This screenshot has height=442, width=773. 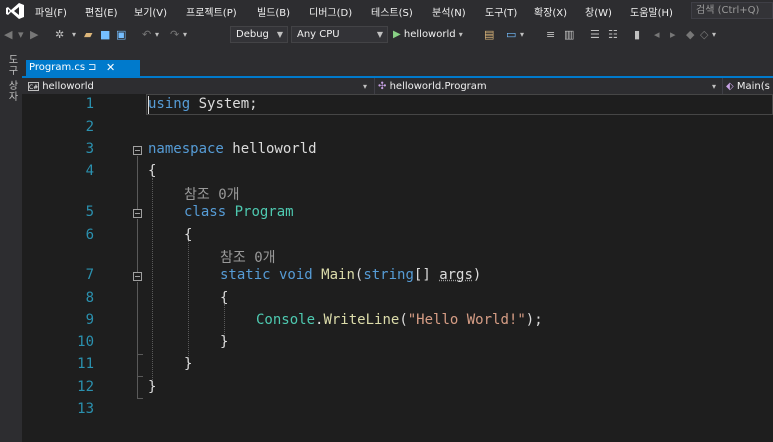 What do you see at coordinates (318, 34) in the screenshot?
I see `platform-value: Any CPU` at bounding box center [318, 34].